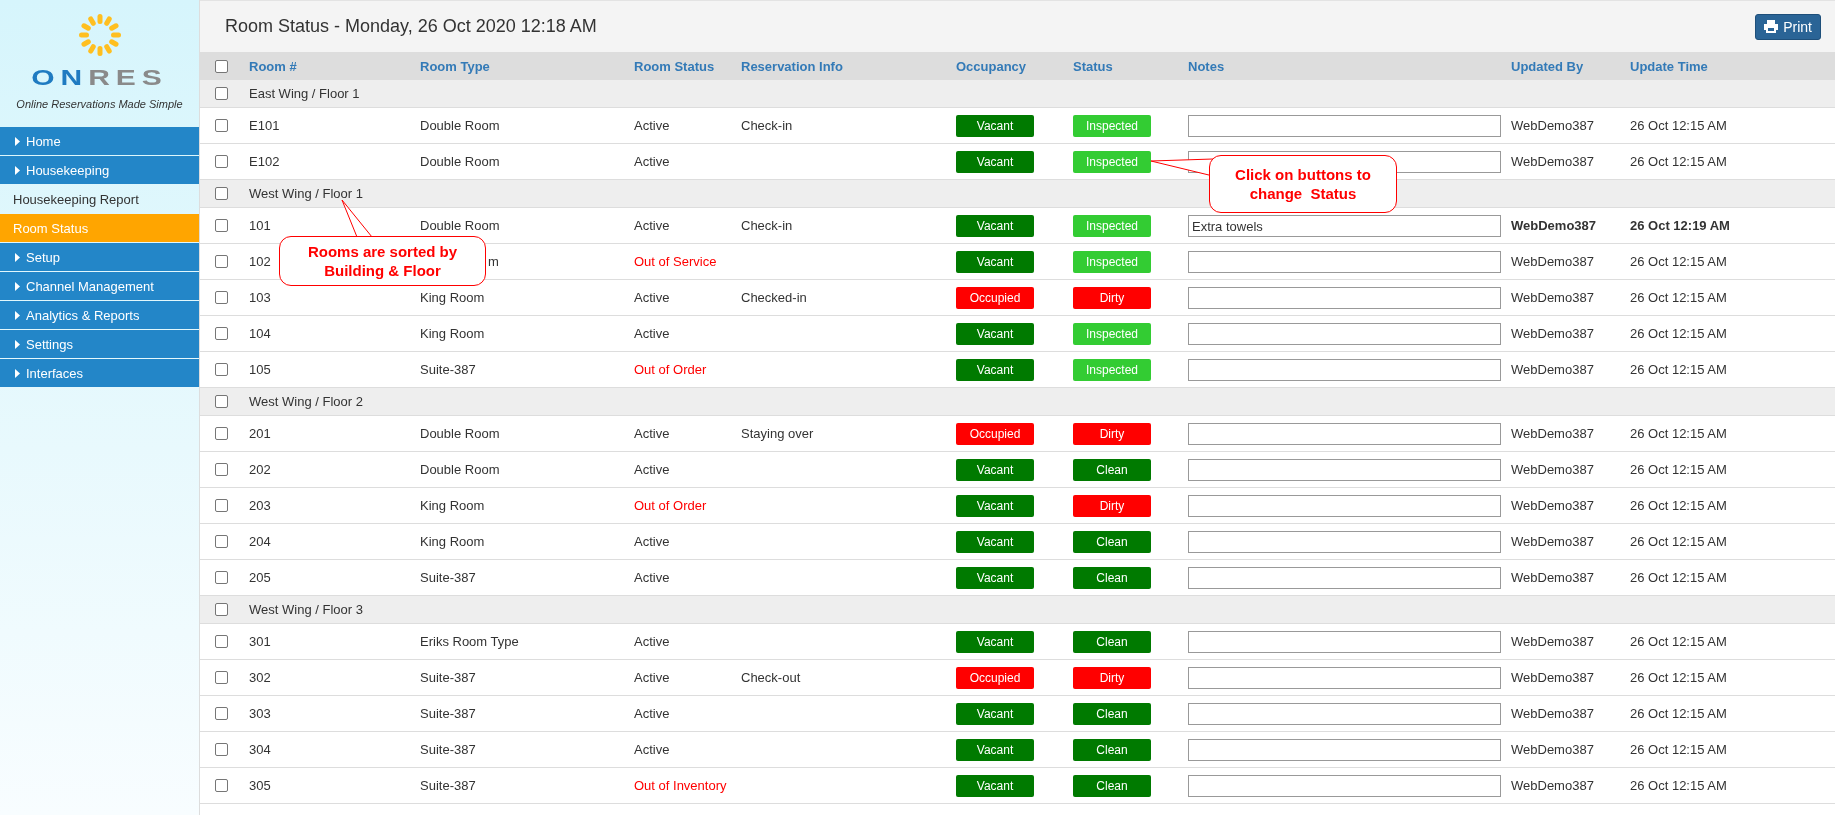  Describe the element at coordinates (99, 199) in the screenshot. I see `sidebar-item: Housekeeping Report` at that location.